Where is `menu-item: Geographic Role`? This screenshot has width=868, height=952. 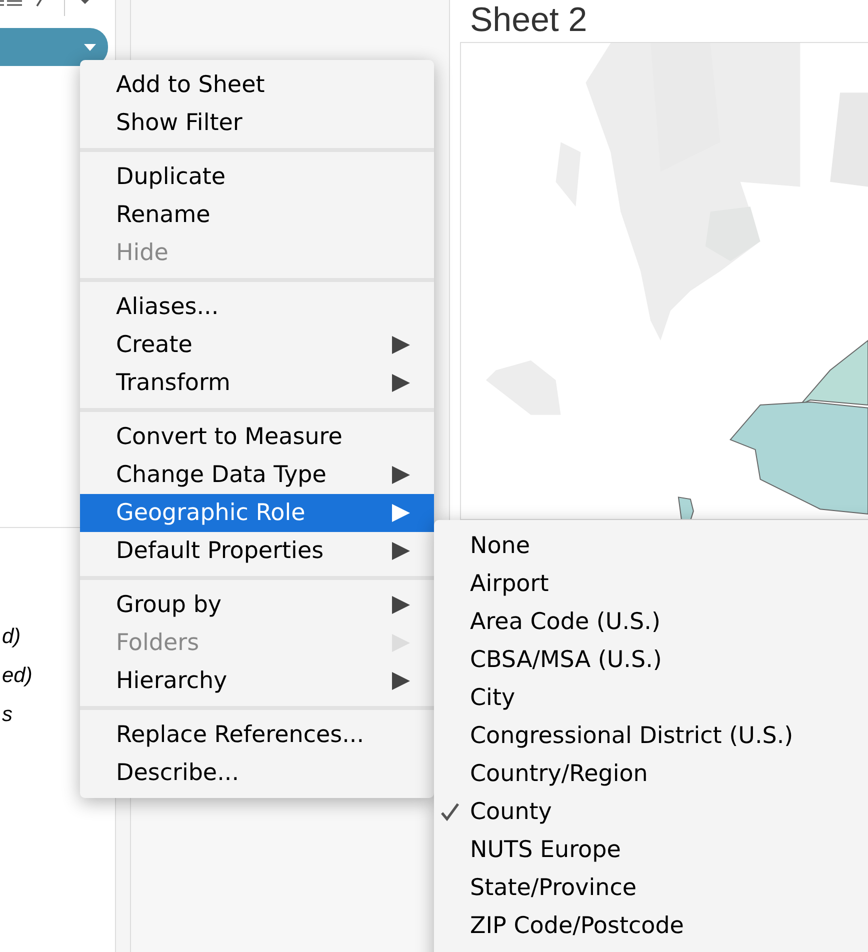 menu-item: Geographic Role is located at coordinates (257, 513).